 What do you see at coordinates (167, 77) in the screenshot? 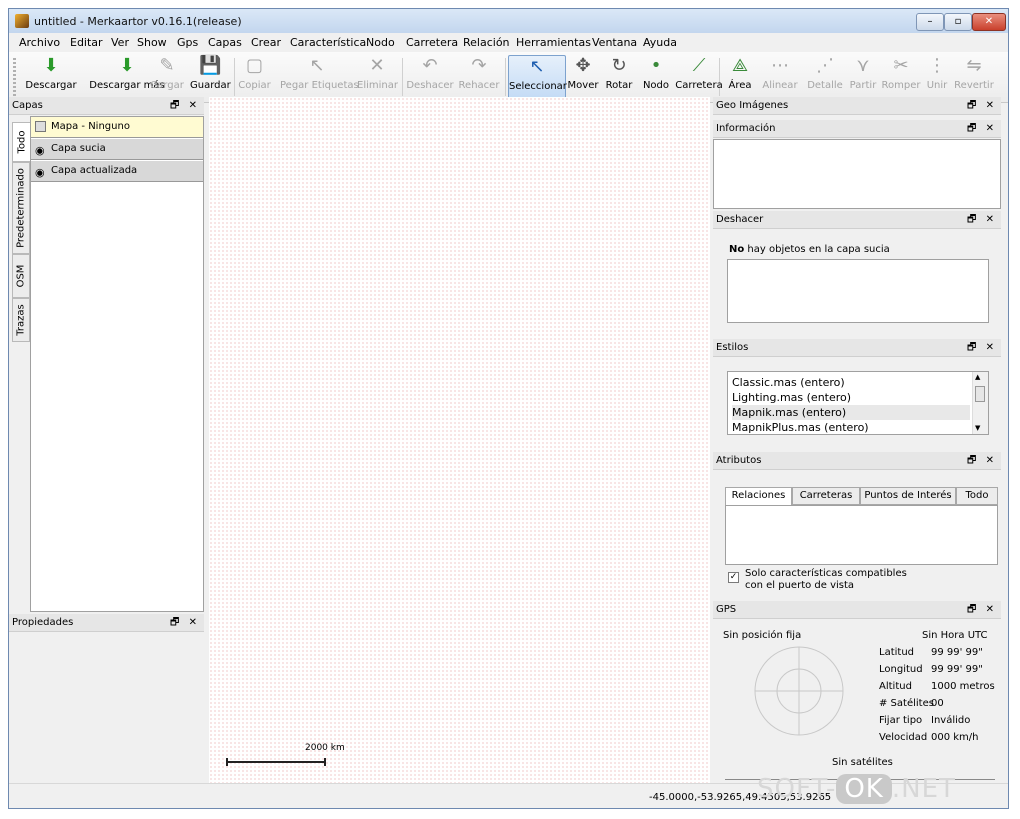
I see `cargar-button: ✎ Cargar` at bounding box center [167, 77].